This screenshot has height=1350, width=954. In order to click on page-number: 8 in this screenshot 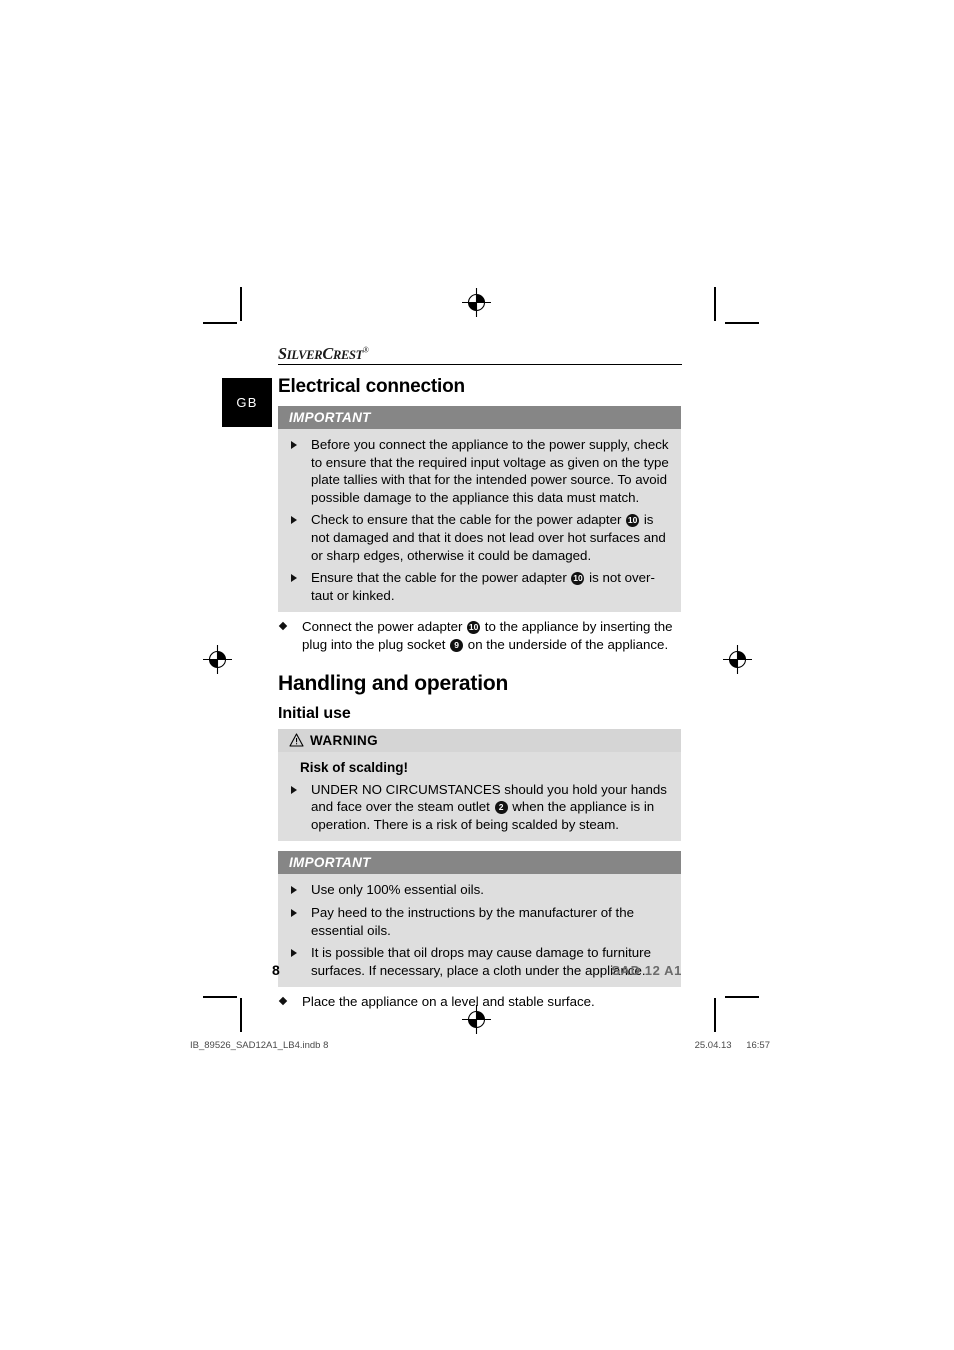, I will do `click(276, 970)`.